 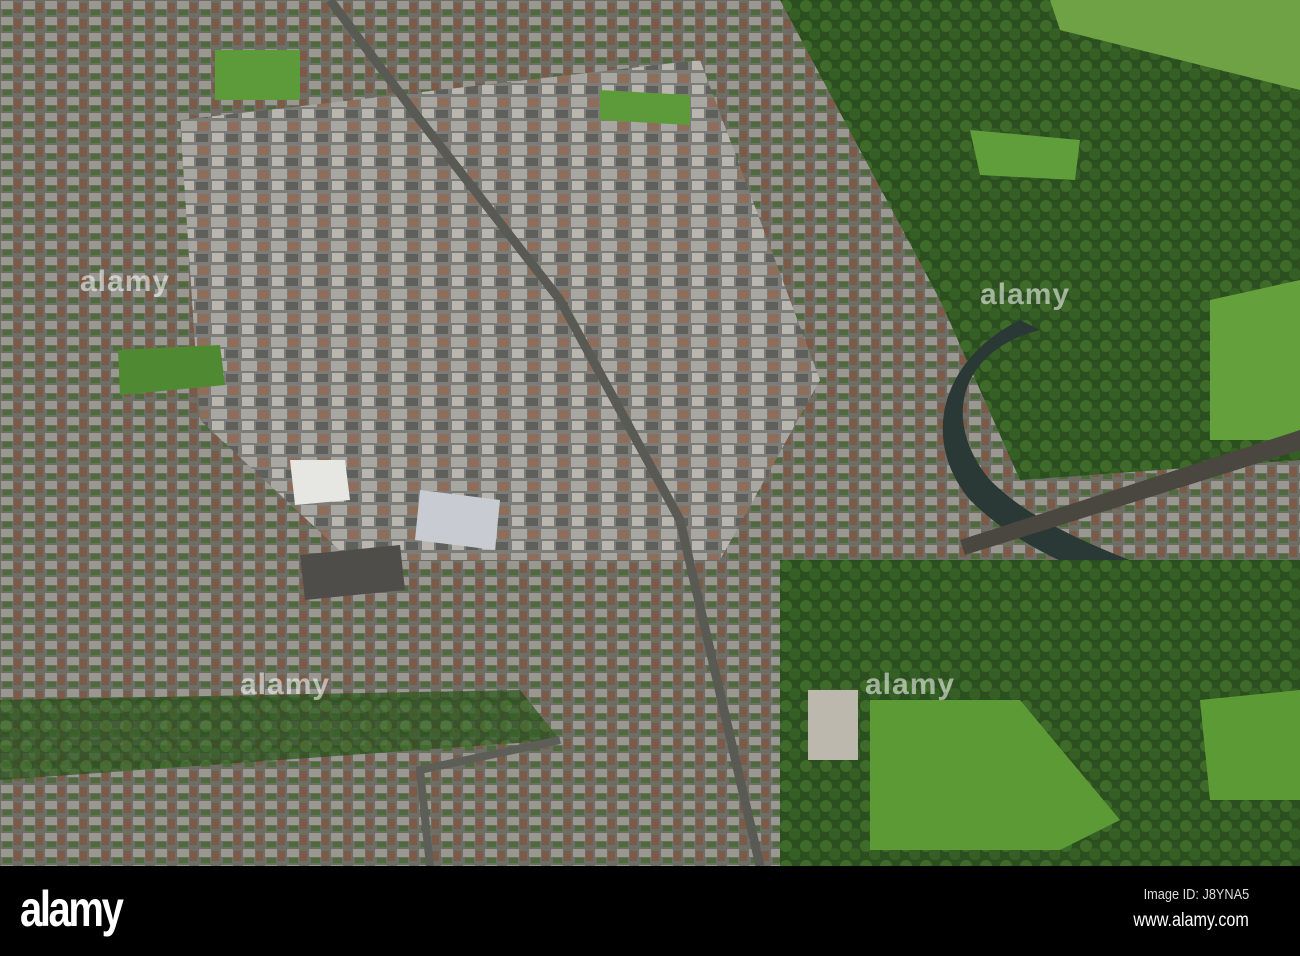 I want to click on website-link: www.alamy.com, so click(x=1191, y=921).